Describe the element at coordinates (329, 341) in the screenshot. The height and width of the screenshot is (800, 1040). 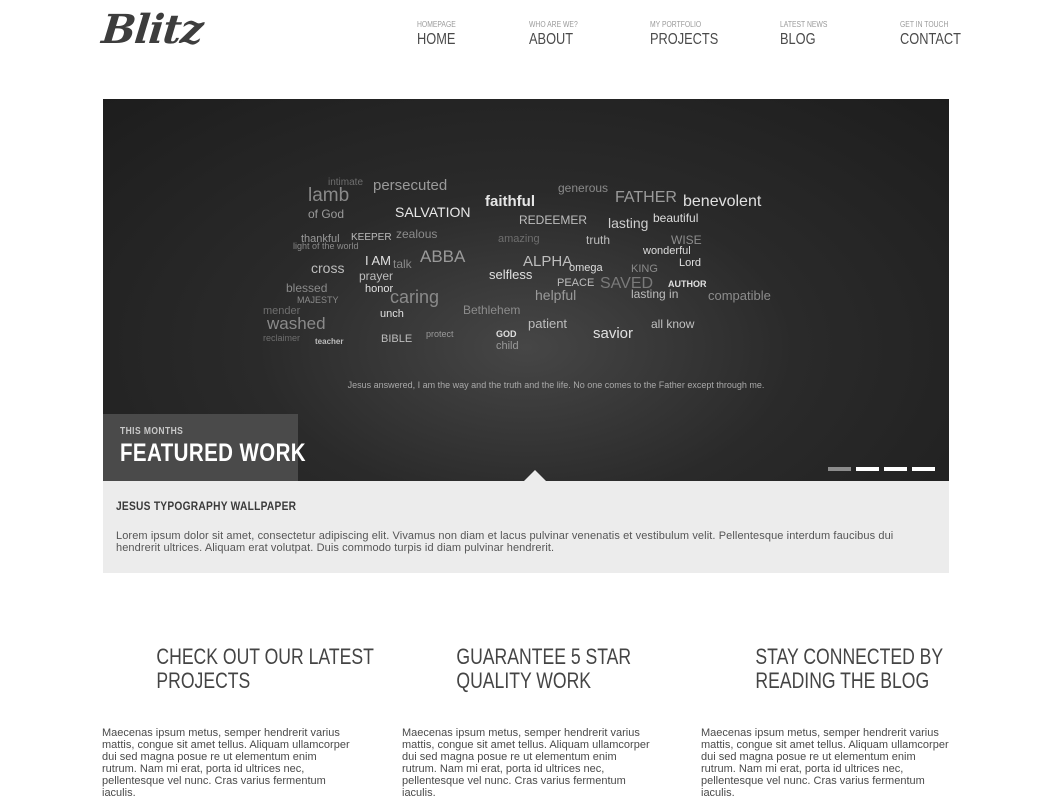
I see `word: teacher` at that location.